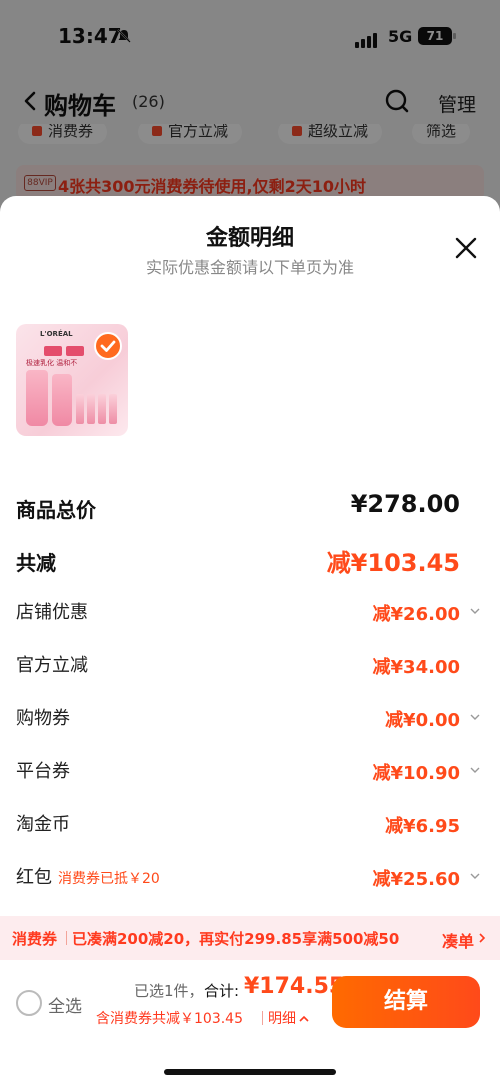 The height and width of the screenshot is (1085, 500). Describe the element at coordinates (56, 334) in the screenshot. I see `product-brand: L'ORÉAL` at that location.